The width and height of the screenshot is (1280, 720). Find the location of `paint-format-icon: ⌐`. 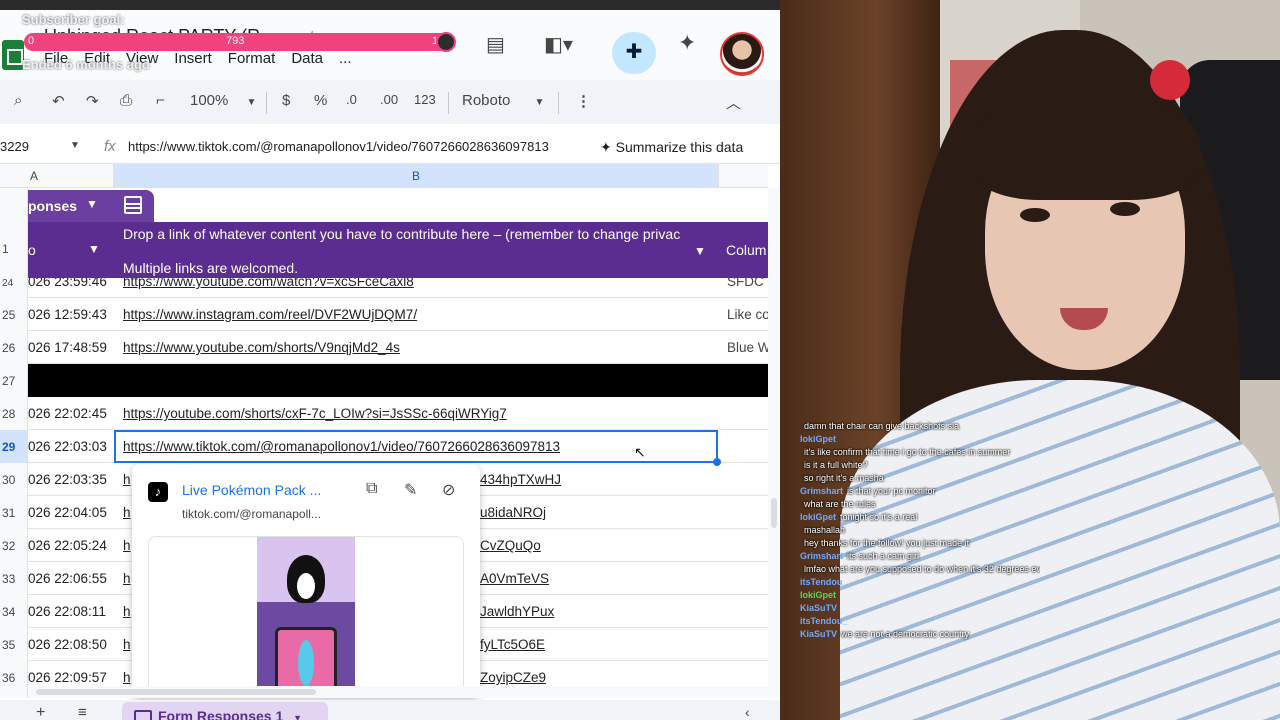

paint-format-icon: ⌐ is located at coordinates (160, 100).